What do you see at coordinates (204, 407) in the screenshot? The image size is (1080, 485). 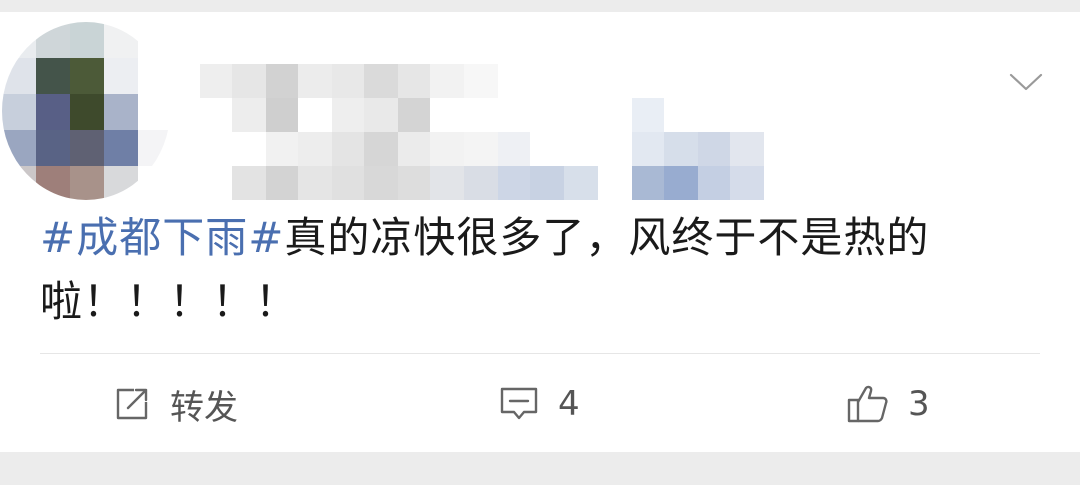 I see `repost-label: 转发` at bounding box center [204, 407].